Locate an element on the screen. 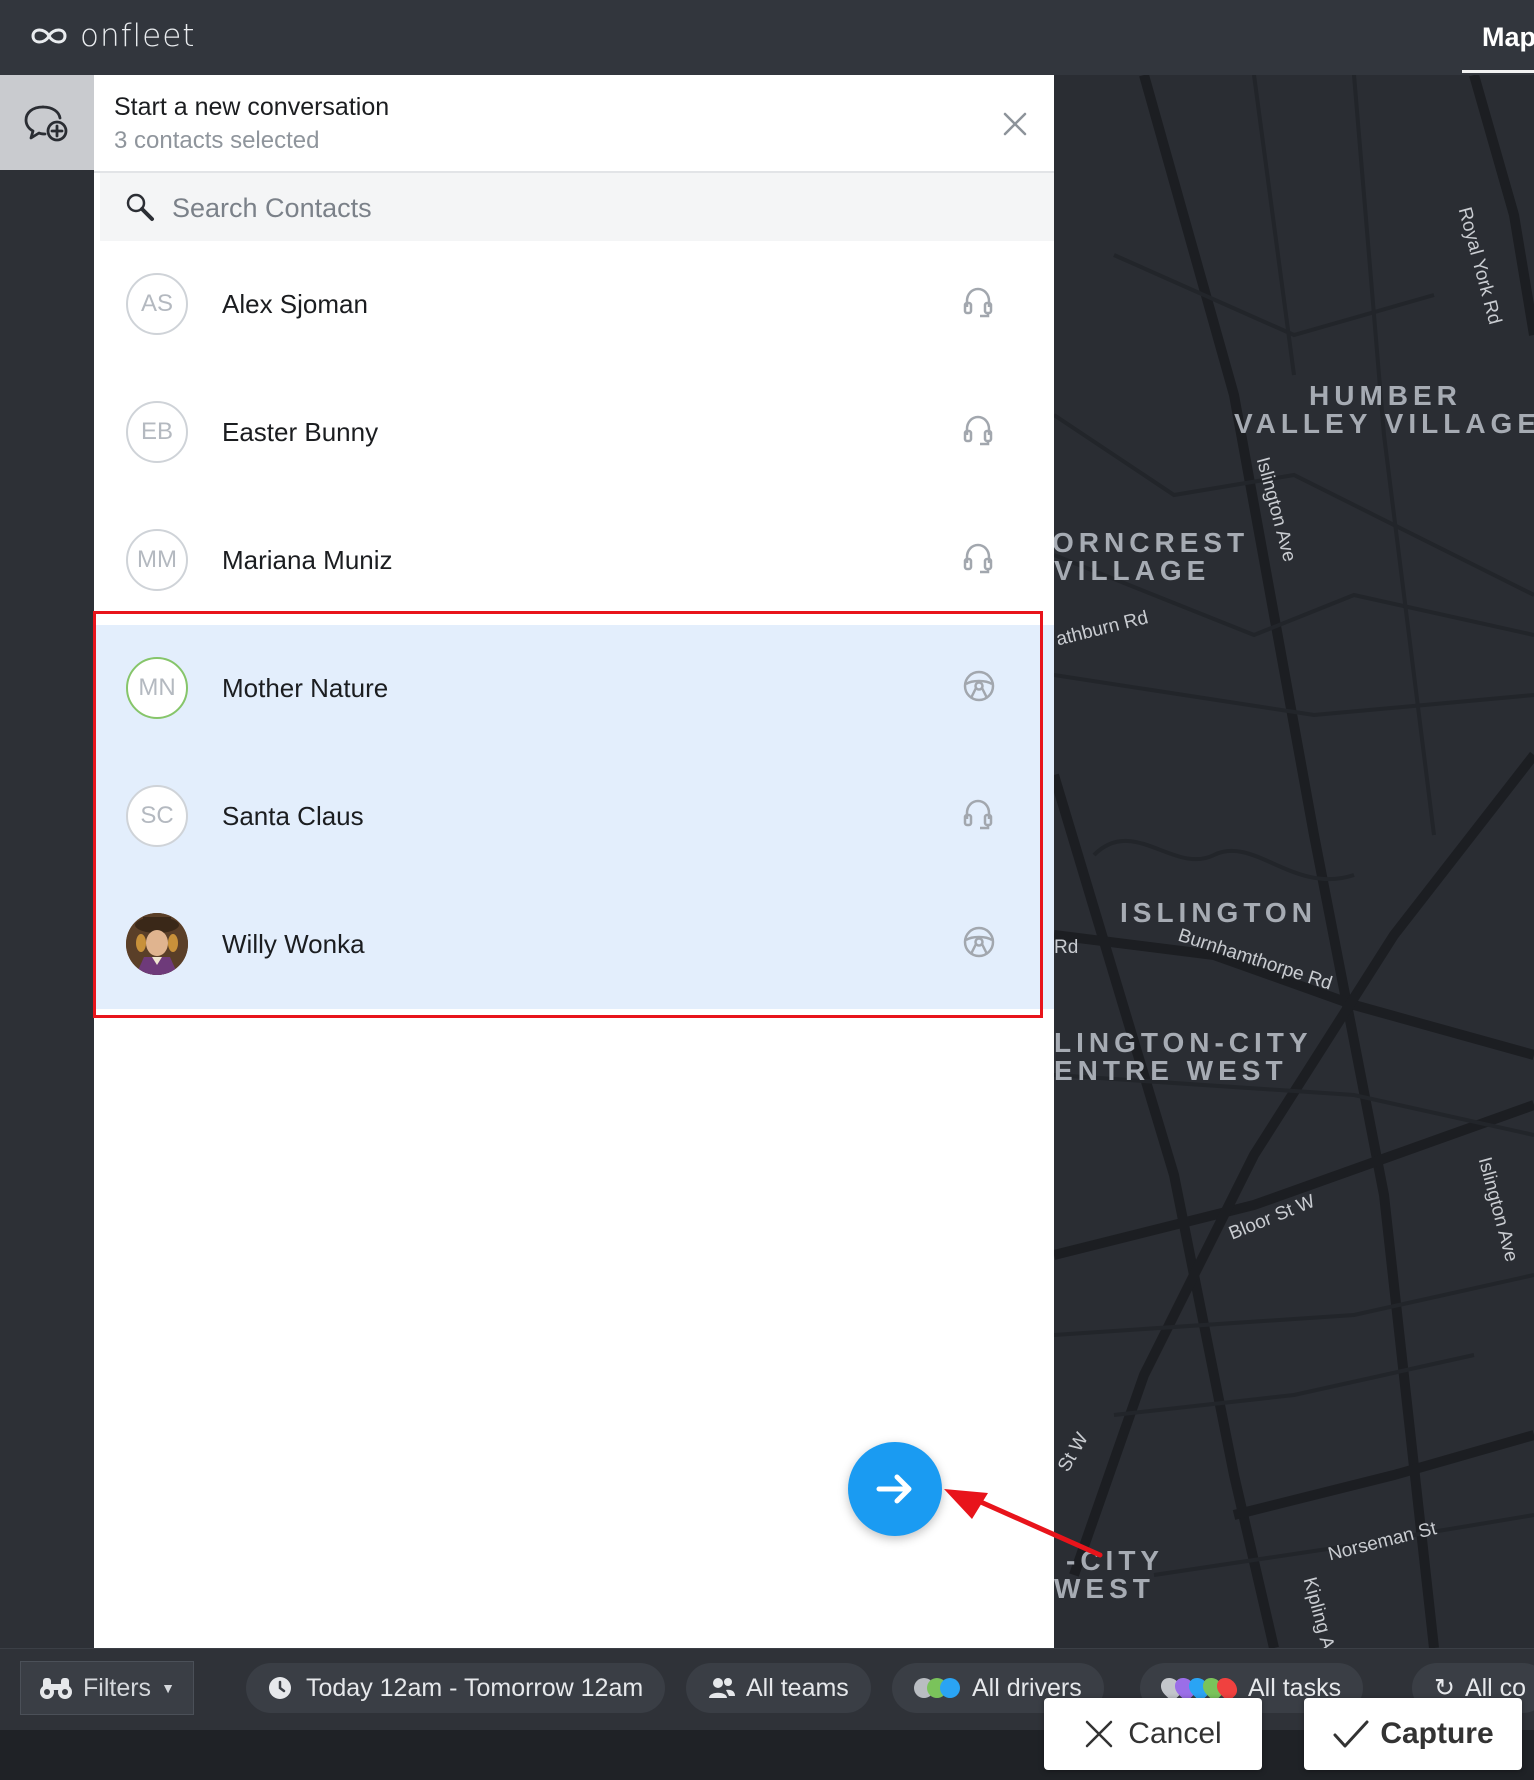  contact-name: Alex Sjoman is located at coordinates (295, 304).